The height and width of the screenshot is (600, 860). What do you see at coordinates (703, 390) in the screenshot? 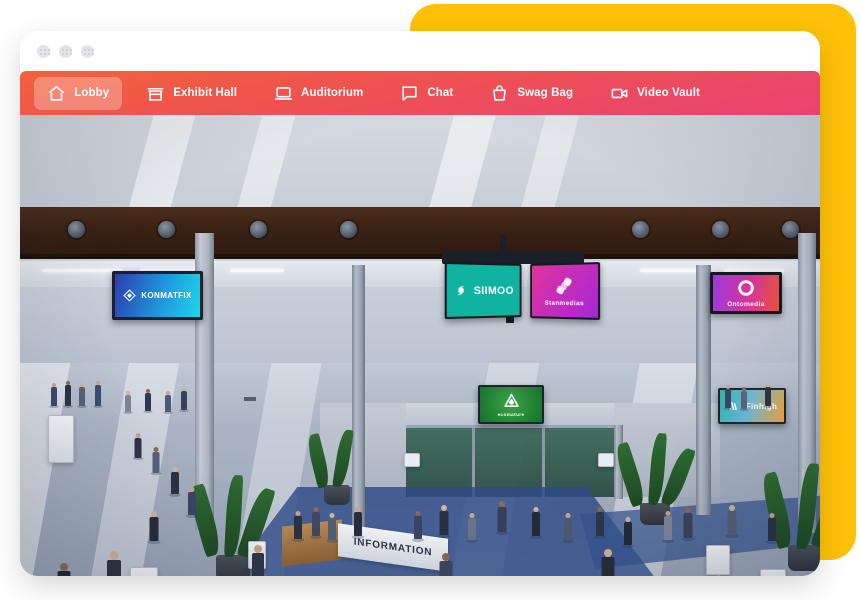
I see `column-mid-right` at bounding box center [703, 390].